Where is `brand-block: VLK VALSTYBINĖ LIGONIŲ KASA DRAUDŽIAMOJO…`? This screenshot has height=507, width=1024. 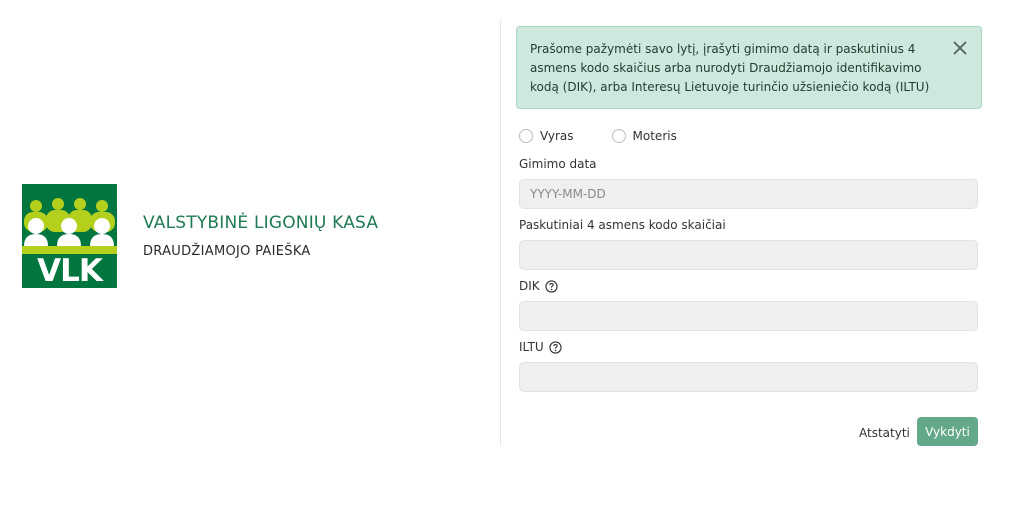 brand-block: VLK VALSTYBINĖ LIGONIŲ KASA DRAUDŽIAMOJO… is located at coordinates (200, 236).